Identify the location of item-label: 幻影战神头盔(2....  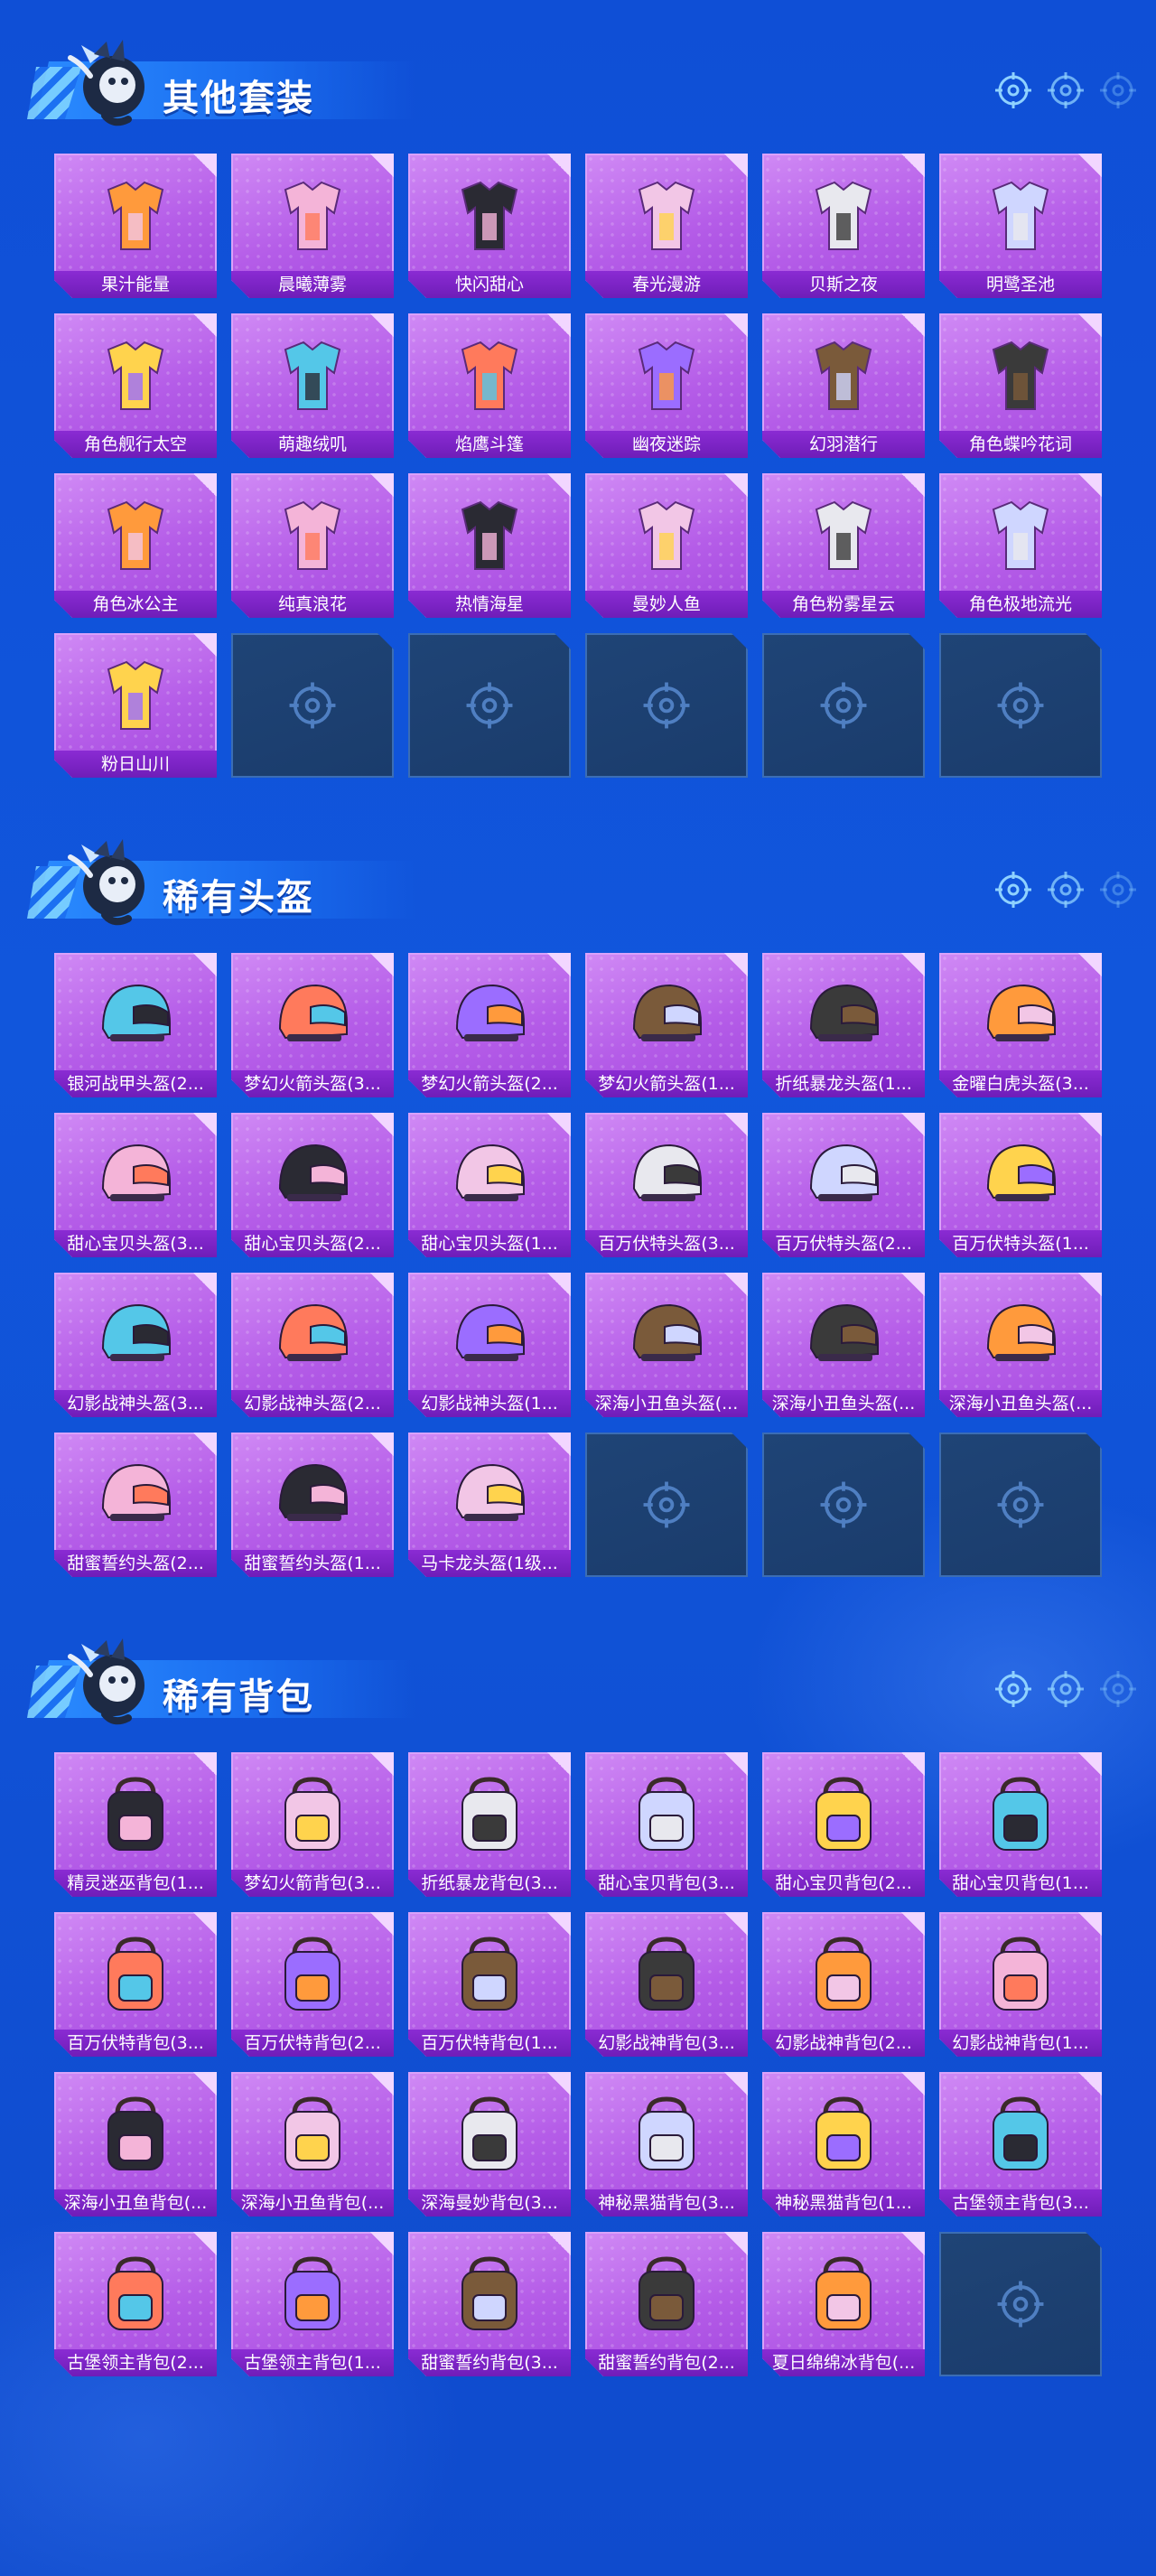
(312, 1403).